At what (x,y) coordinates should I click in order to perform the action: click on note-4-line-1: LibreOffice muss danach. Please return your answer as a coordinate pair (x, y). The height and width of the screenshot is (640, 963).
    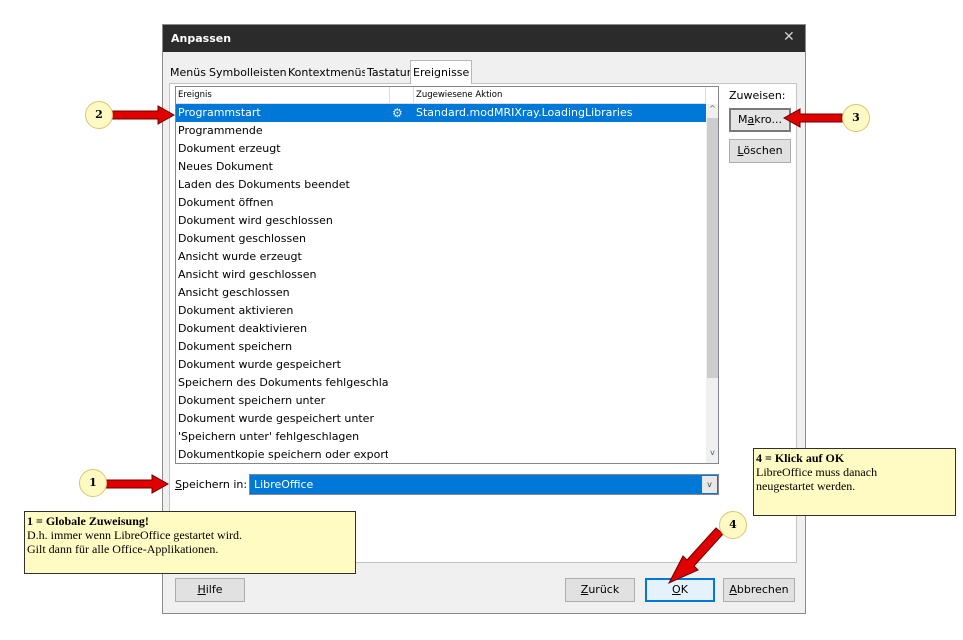
    Looking at the image, I should click on (817, 472).